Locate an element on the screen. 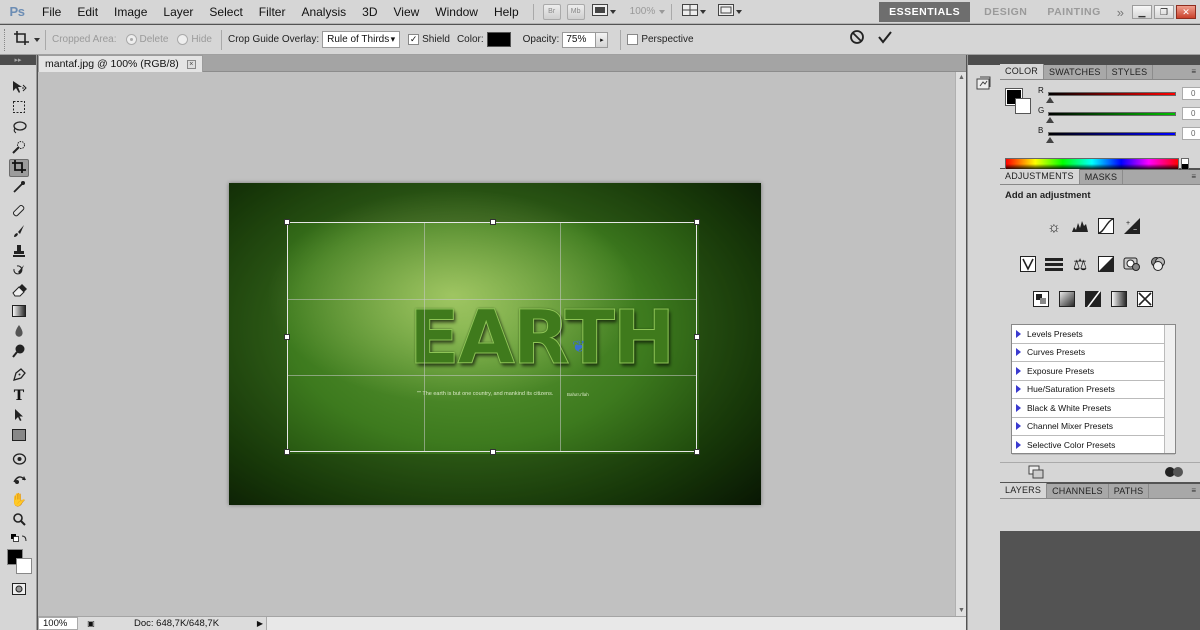 Image resolution: width=1200 pixels, height=630 pixels. shield-color-swatch is located at coordinates (498, 39).